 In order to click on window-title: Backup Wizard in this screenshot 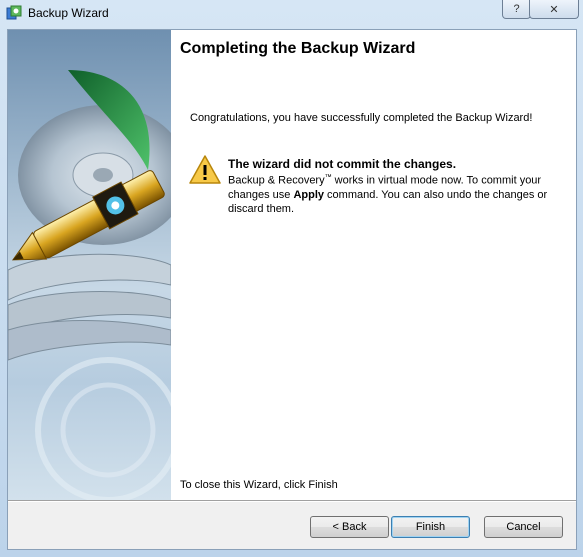, I will do `click(68, 13)`.